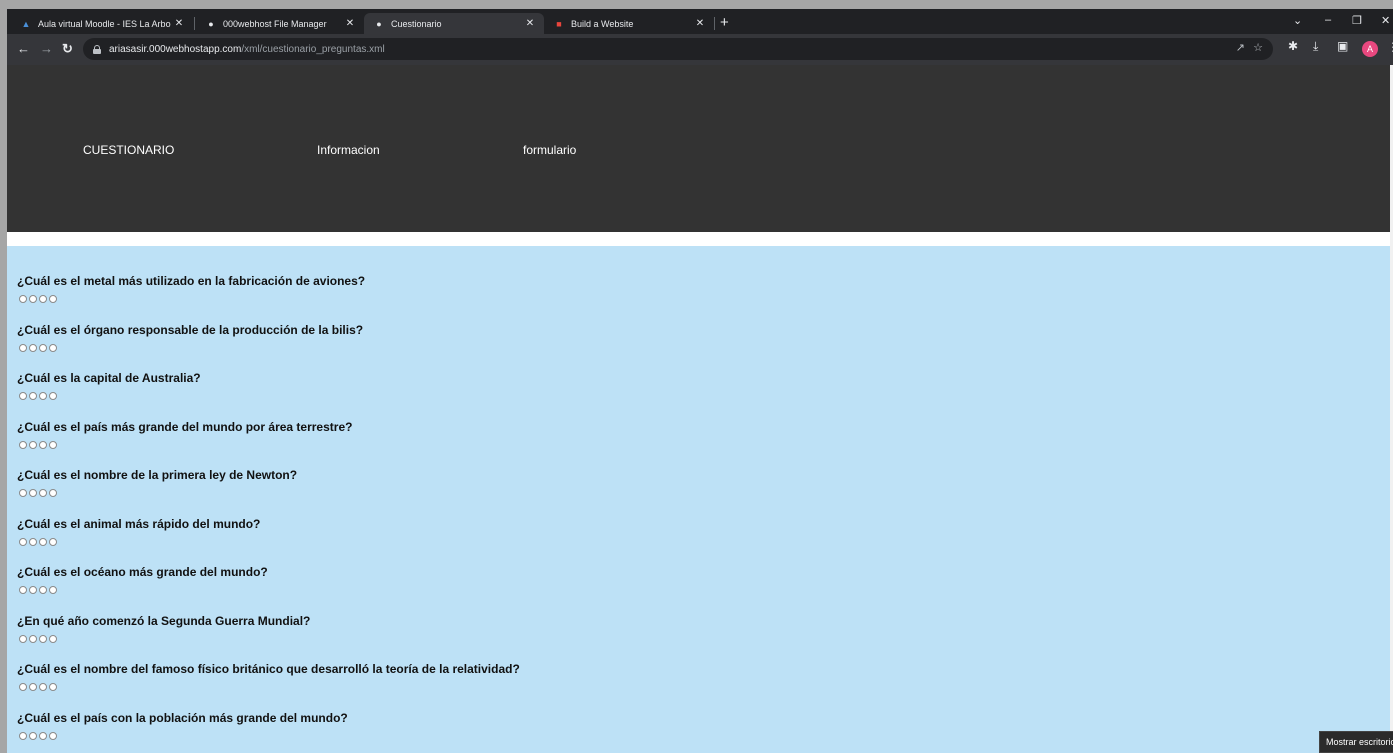 The height and width of the screenshot is (753, 1393). I want to click on menu-kebab-icon: ⋮, so click(1390, 47).